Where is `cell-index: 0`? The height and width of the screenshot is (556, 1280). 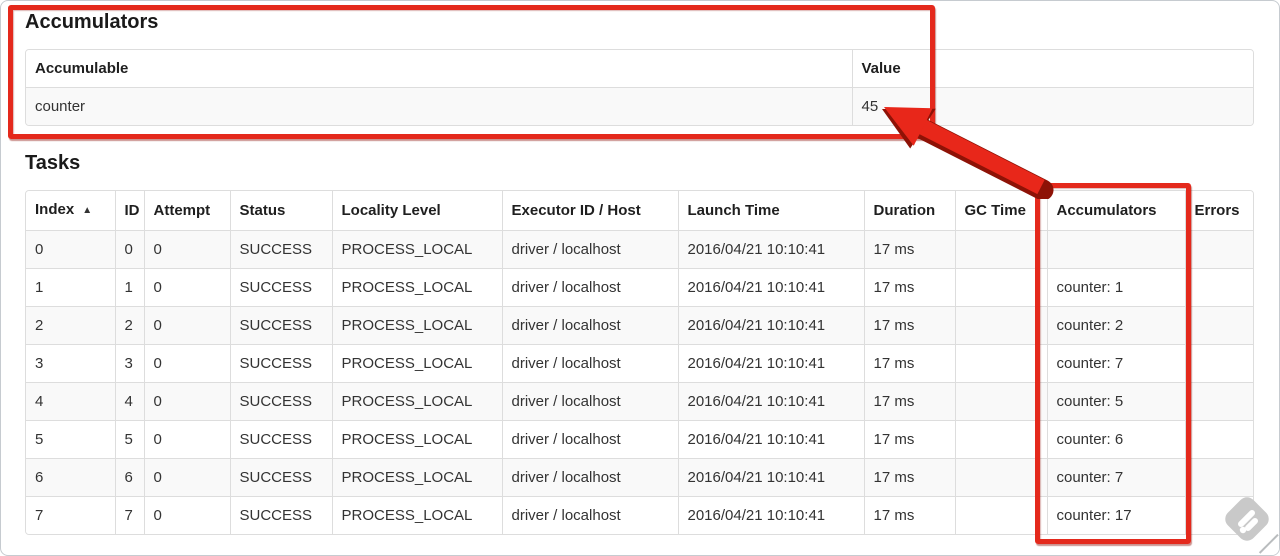 cell-index: 0 is located at coordinates (70, 249).